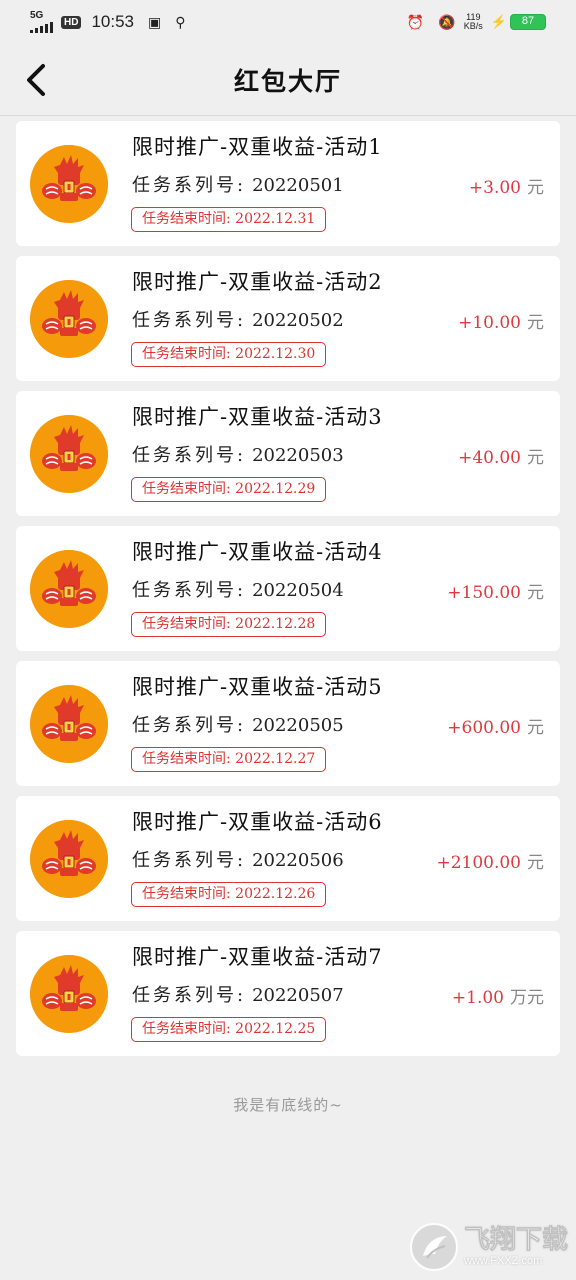  Describe the element at coordinates (298, 860) in the screenshot. I see `series-number: 20220506` at that location.